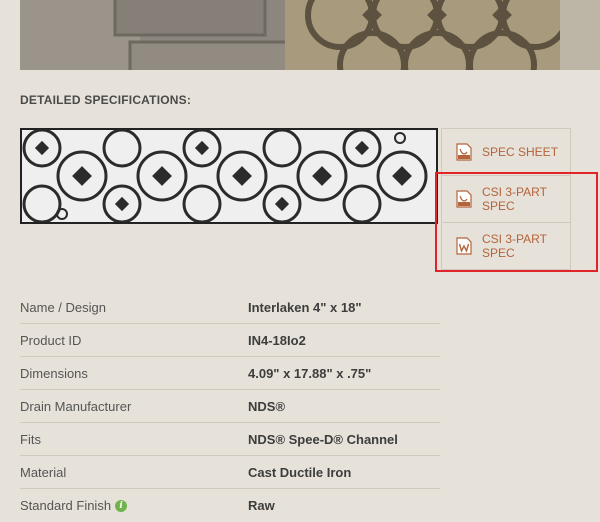  Describe the element at coordinates (230, 439) in the screenshot. I see `spec-row: Fits NDS® Spee-D® Channel` at that location.